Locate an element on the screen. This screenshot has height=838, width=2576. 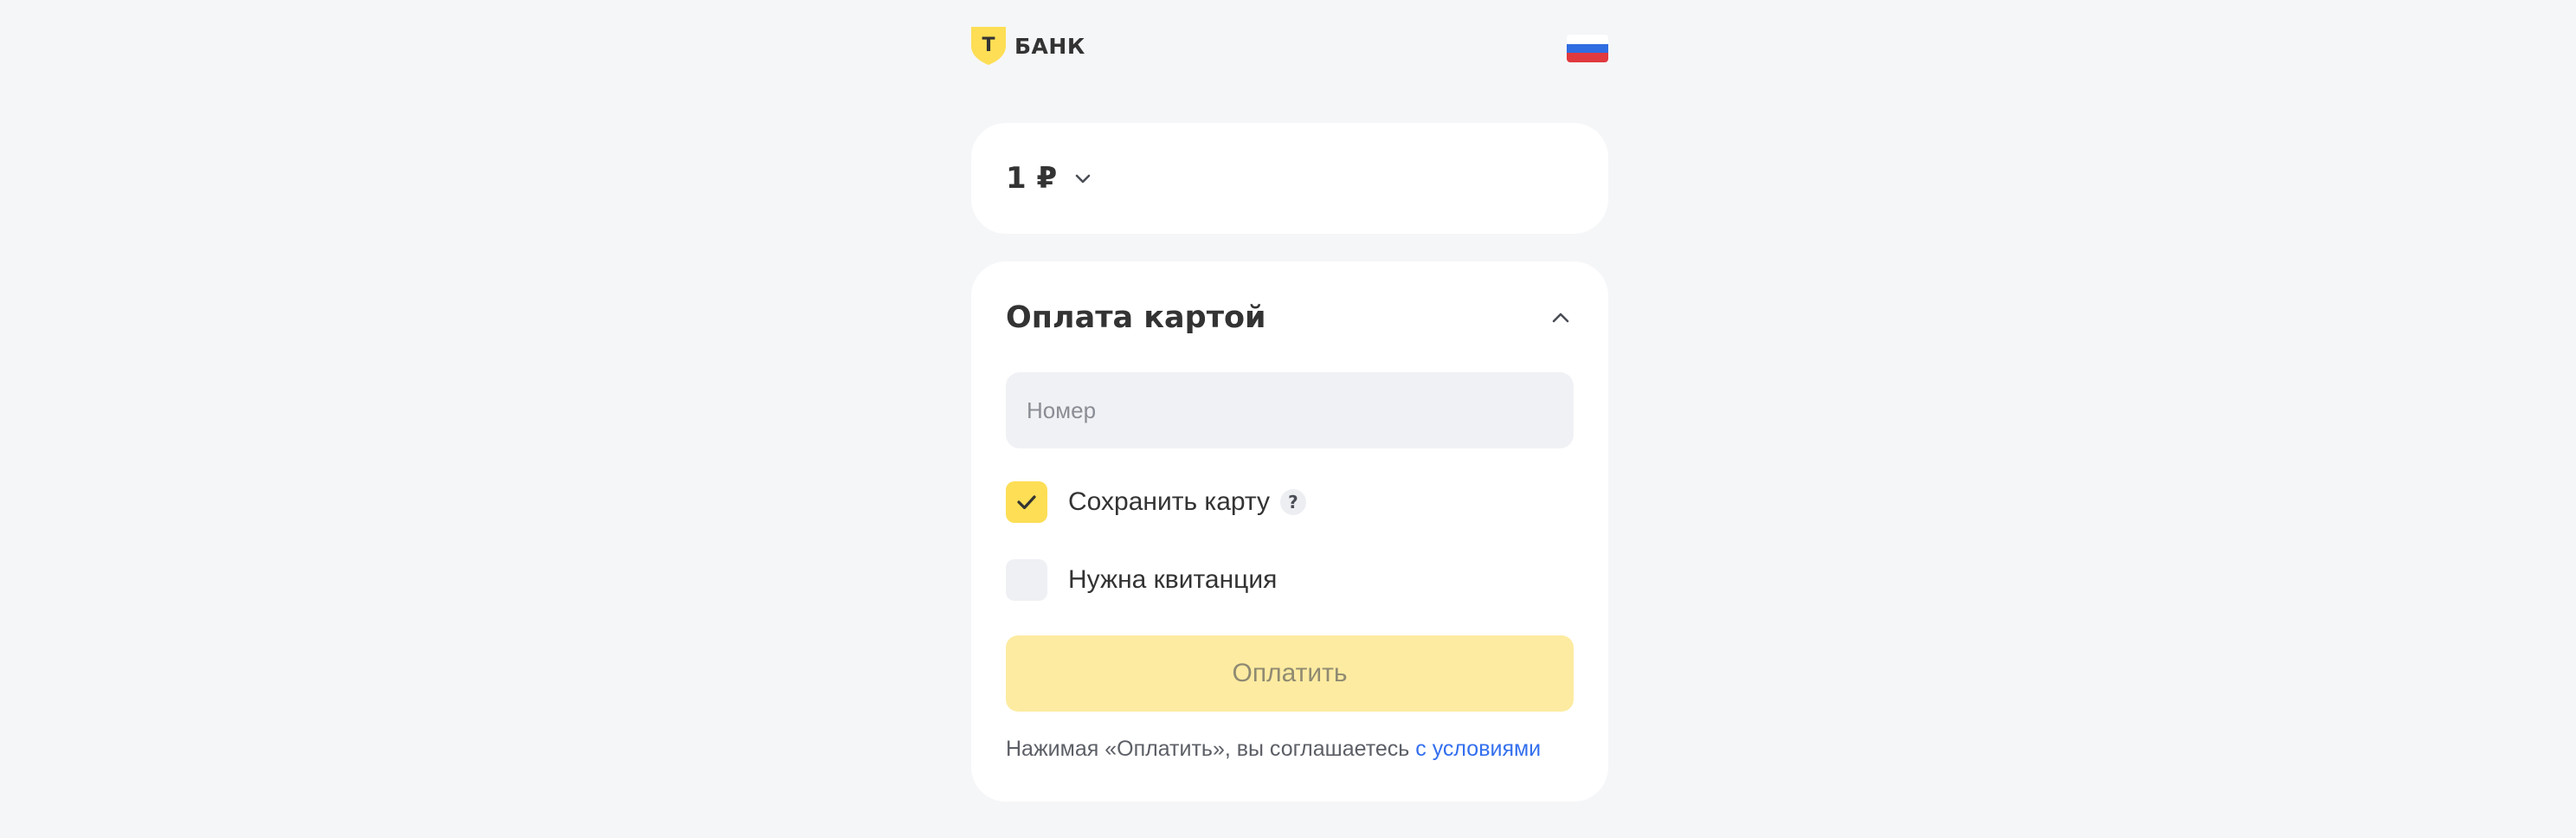
panel-title: Оплата картой is located at coordinates (1136, 317).